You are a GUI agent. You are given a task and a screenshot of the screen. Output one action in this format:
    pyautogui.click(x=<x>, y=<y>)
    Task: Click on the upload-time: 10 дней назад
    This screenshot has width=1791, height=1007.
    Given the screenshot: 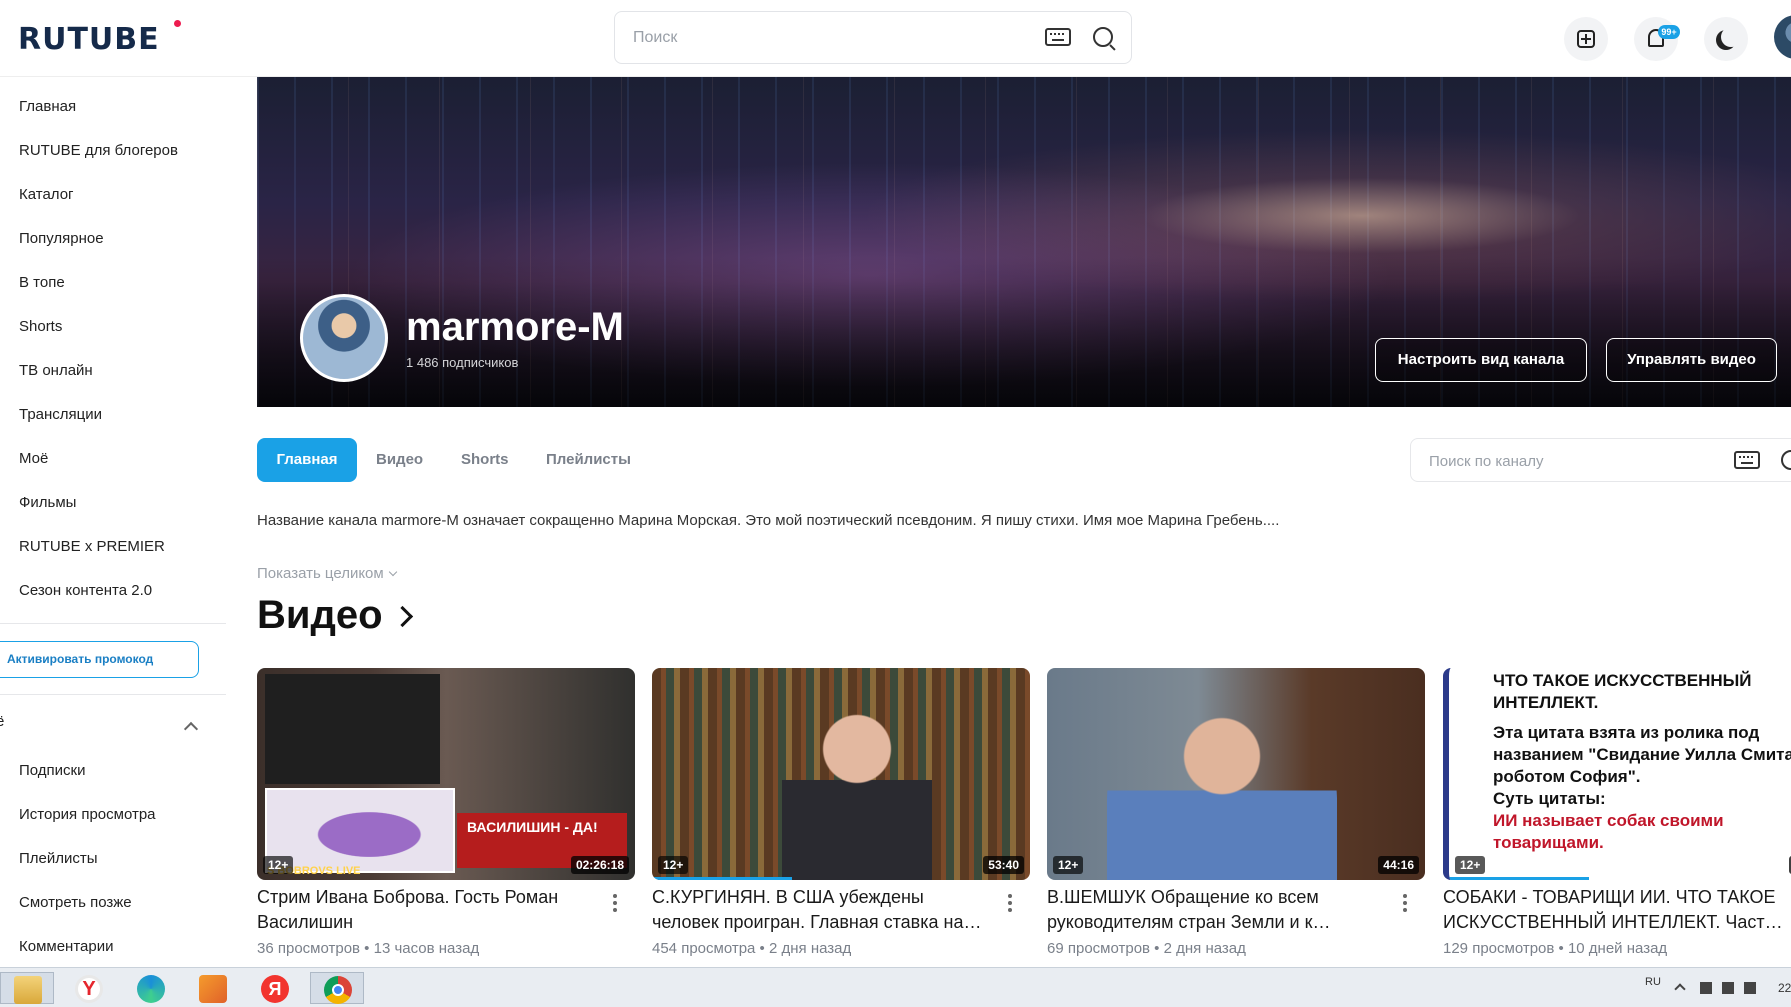 What is the action you would take?
    pyautogui.click(x=1617, y=948)
    